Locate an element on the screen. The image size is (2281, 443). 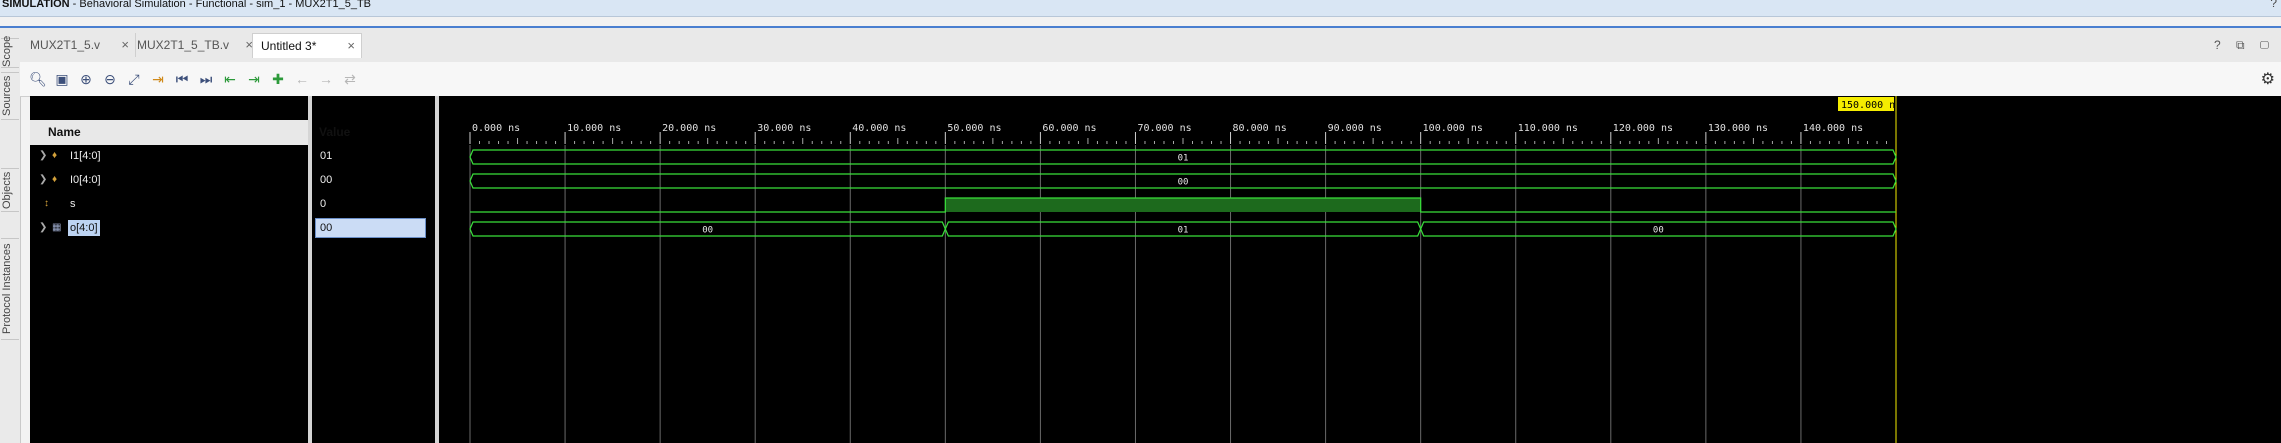
next-transition-icon: ⇥ is located at coordinates (254, 79).